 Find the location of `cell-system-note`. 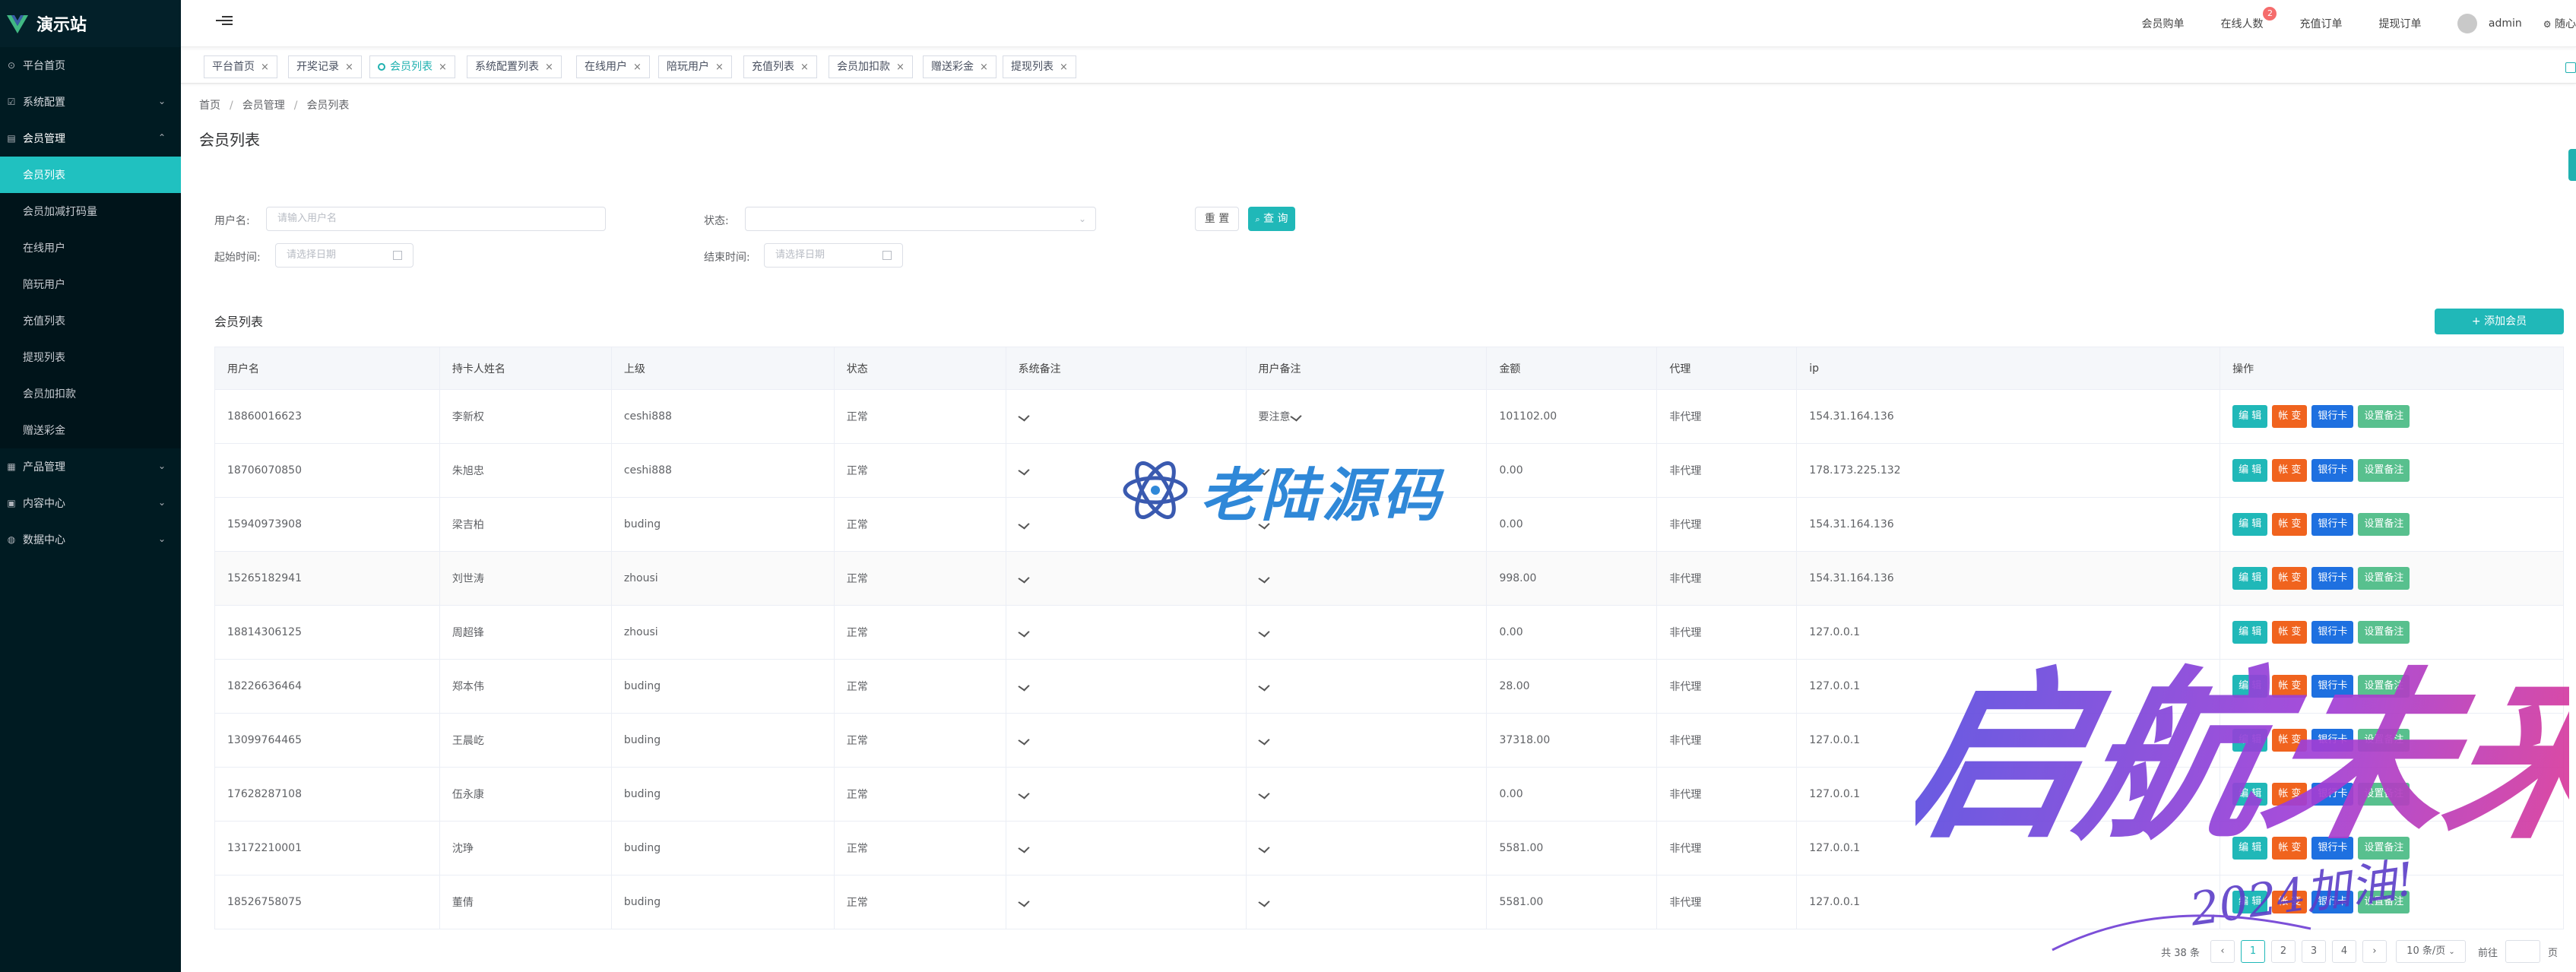

cell-system-note is located at coordinates (1126, 849).